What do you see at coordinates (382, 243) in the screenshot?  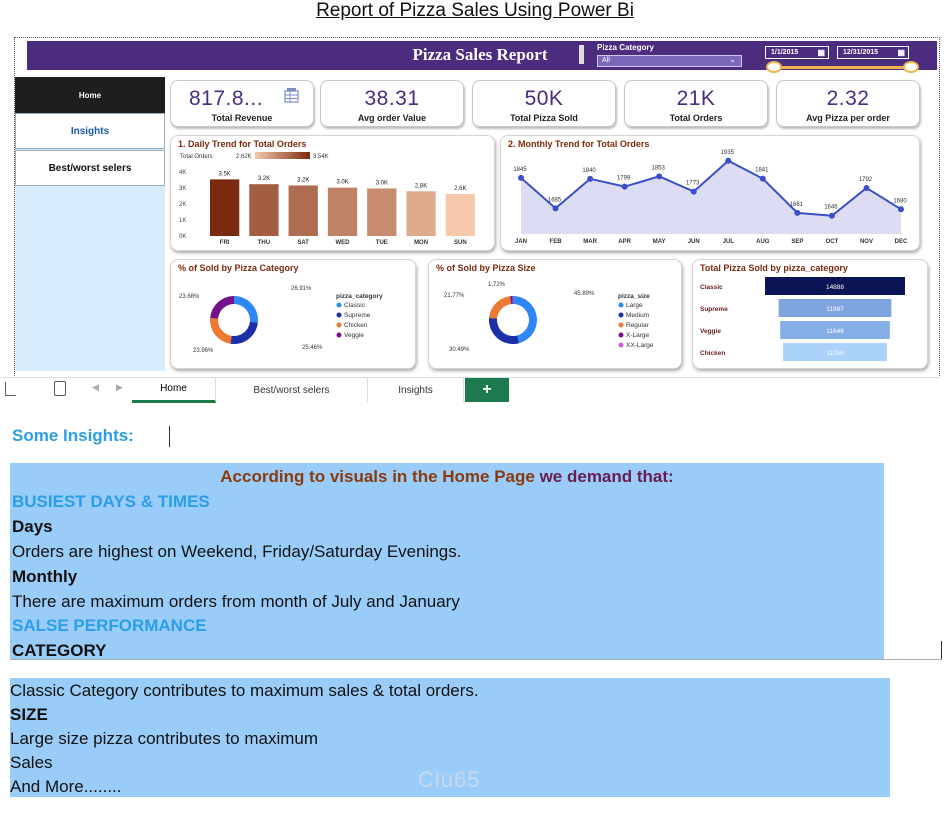 I see `x-tick-label: TUE` at bounding box center [382, 243].